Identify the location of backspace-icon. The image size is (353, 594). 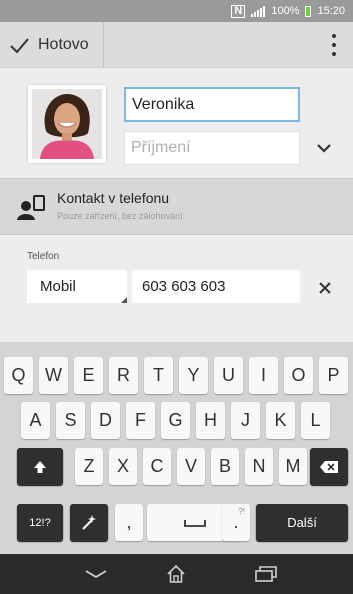
(329, 466).